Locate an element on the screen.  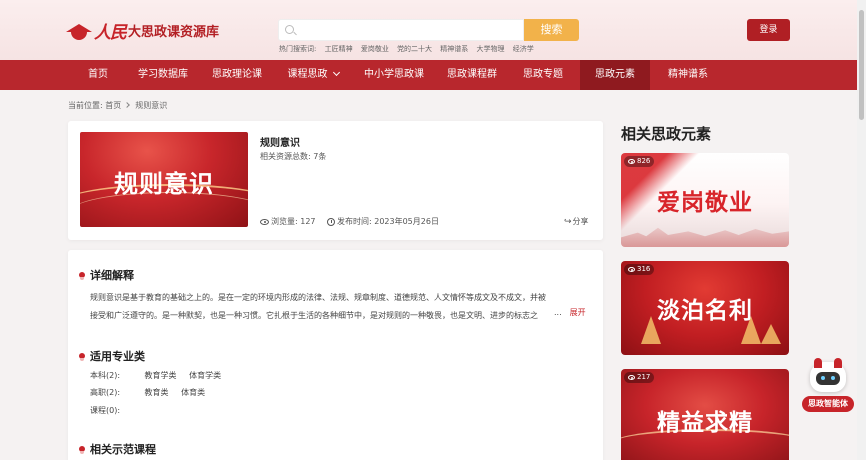
major-tag: 教育类 is located at coordinates (157, 392).